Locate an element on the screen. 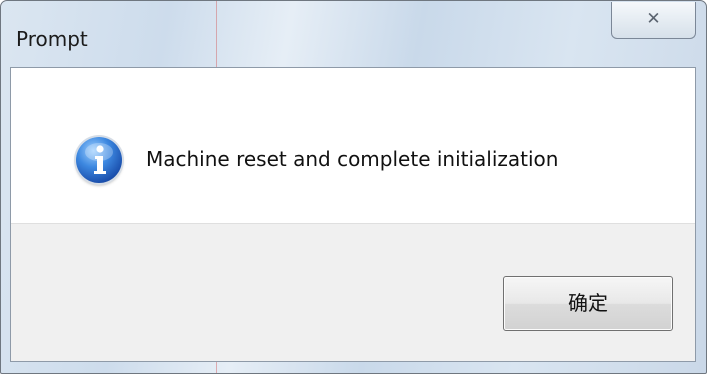 The width and height of the screenshot is (707, 374). close-icon: ✕ is located at coordinates (653, 19).